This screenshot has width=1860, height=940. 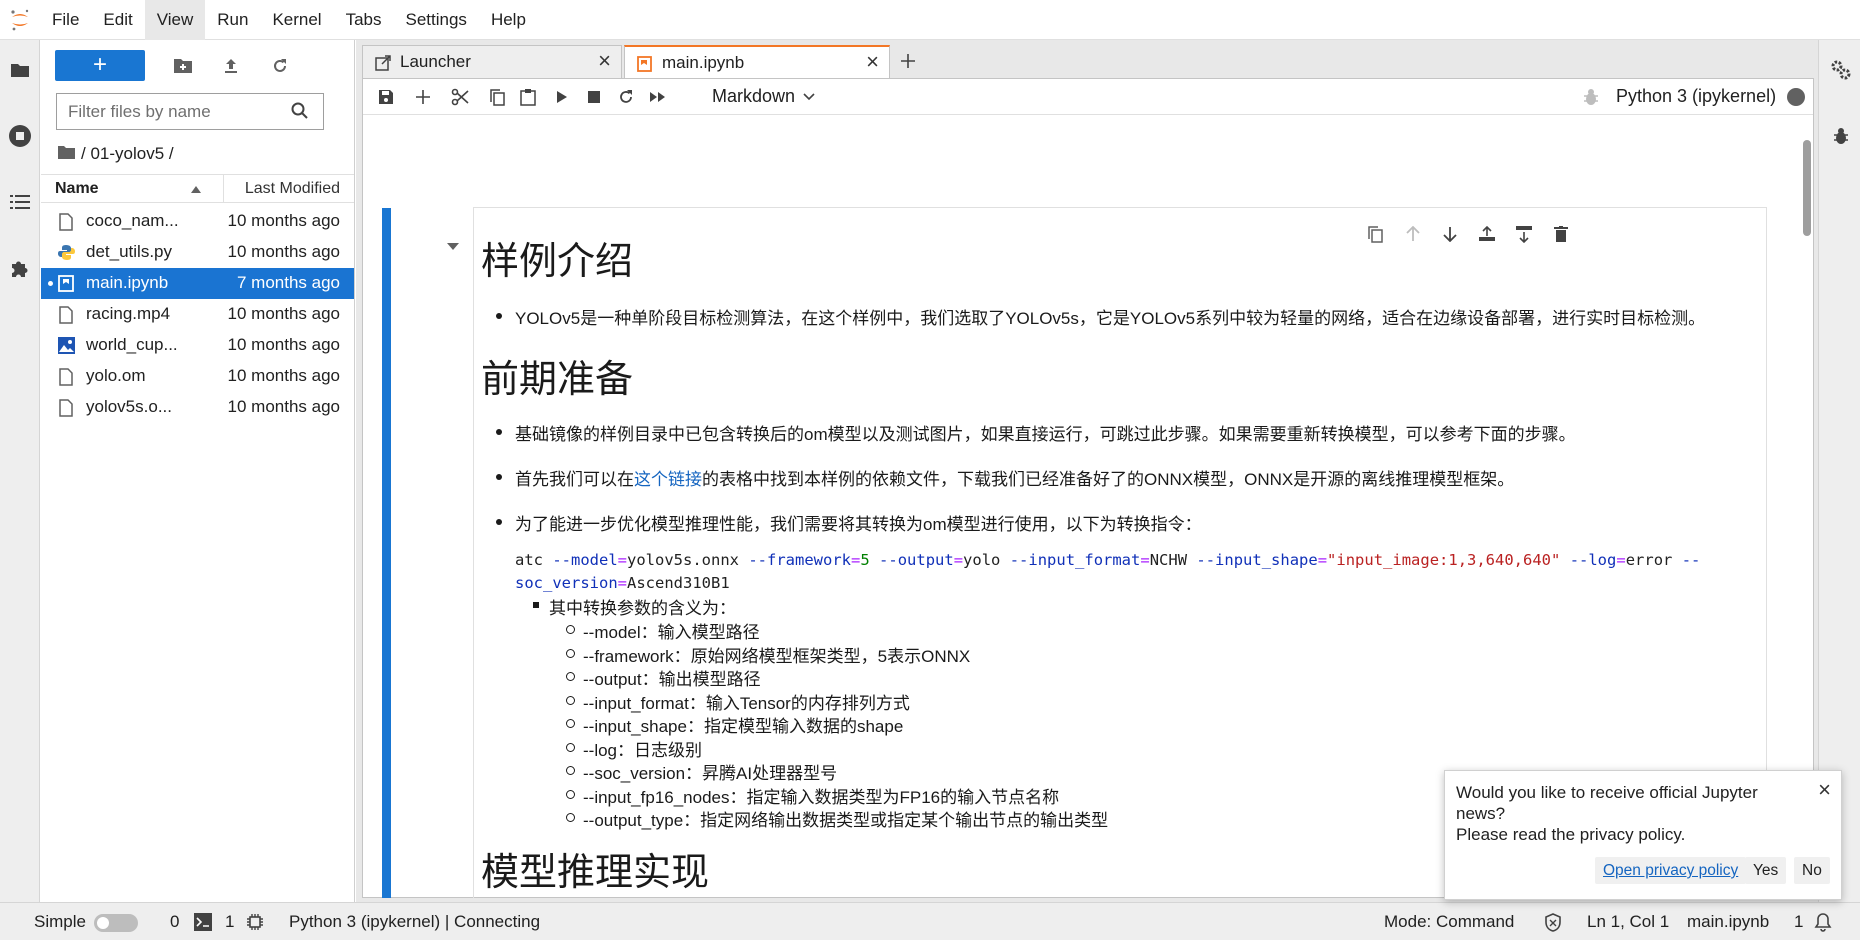 I want to click on prep-text: 首先我们可以在, so click(x=574, y=479).